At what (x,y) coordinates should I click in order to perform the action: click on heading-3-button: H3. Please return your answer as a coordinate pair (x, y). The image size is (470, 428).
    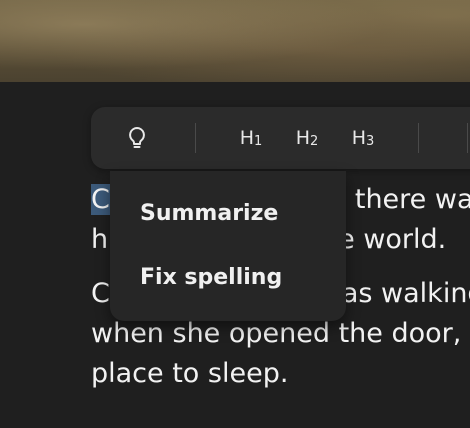
    Looking at the image, I should click on (363, 138).